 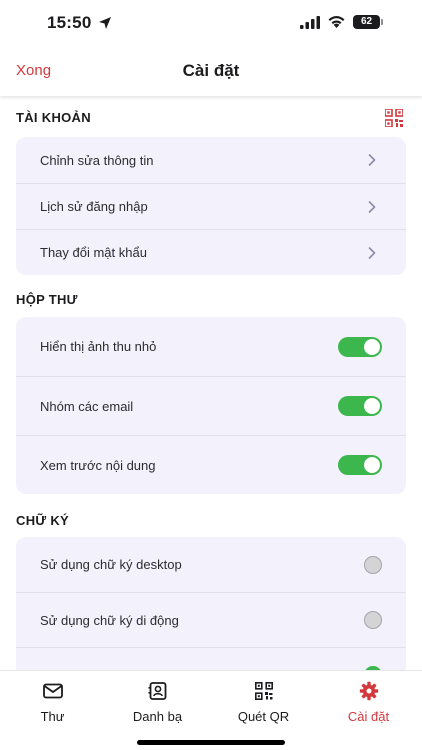 I want to click on login-history-row: Lịch sử đăng nhập, so click(x=211, y=206).